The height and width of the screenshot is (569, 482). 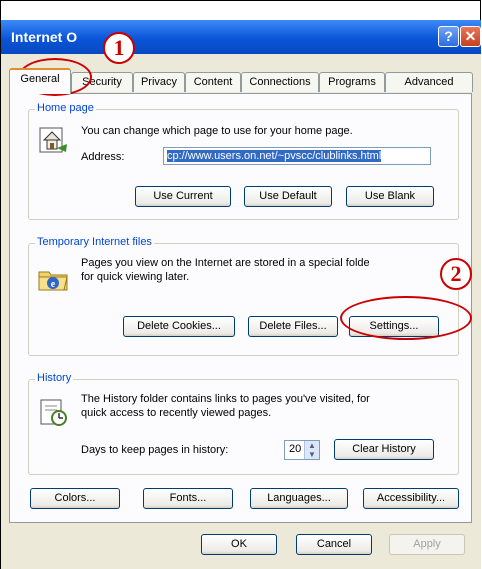 What do you see at coordinates (53, 284) in the screenshot?
I see `svg-text: e` at bounding box center [53, 284].